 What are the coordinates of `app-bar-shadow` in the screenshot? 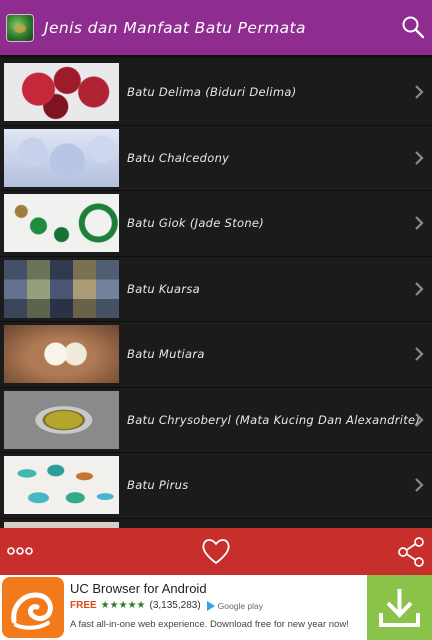 It's located at (216, 57).